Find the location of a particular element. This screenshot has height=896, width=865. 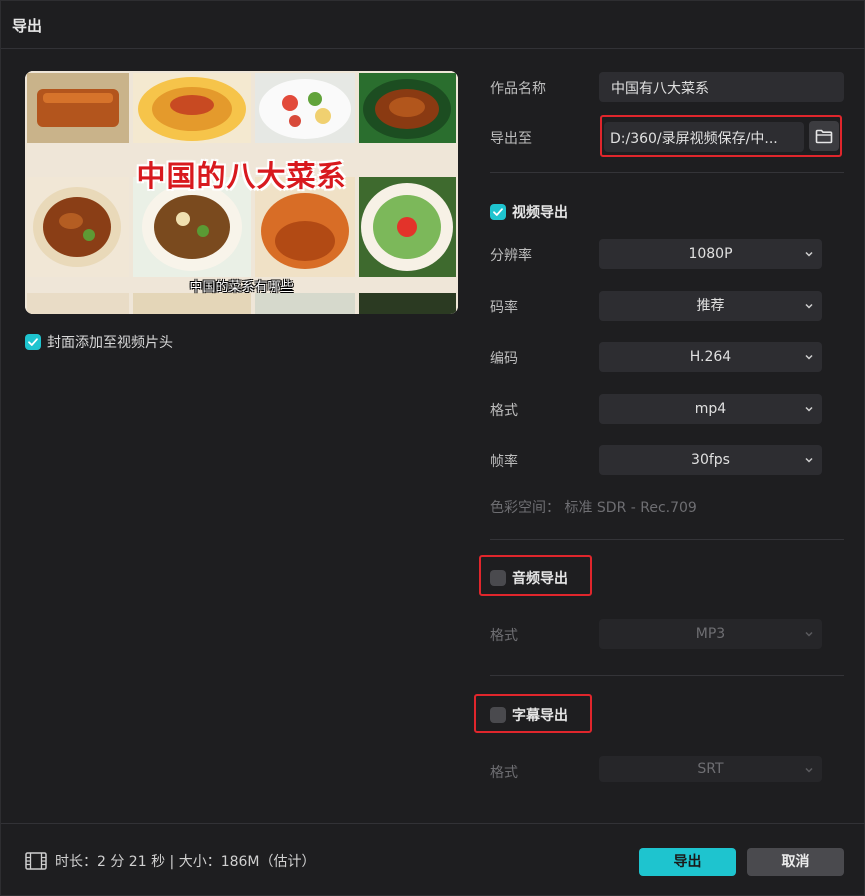

footer: 时长：2 分 21 秒 | 大小：186M（估计） 导出 取消 is located at coordinates (433, 859).